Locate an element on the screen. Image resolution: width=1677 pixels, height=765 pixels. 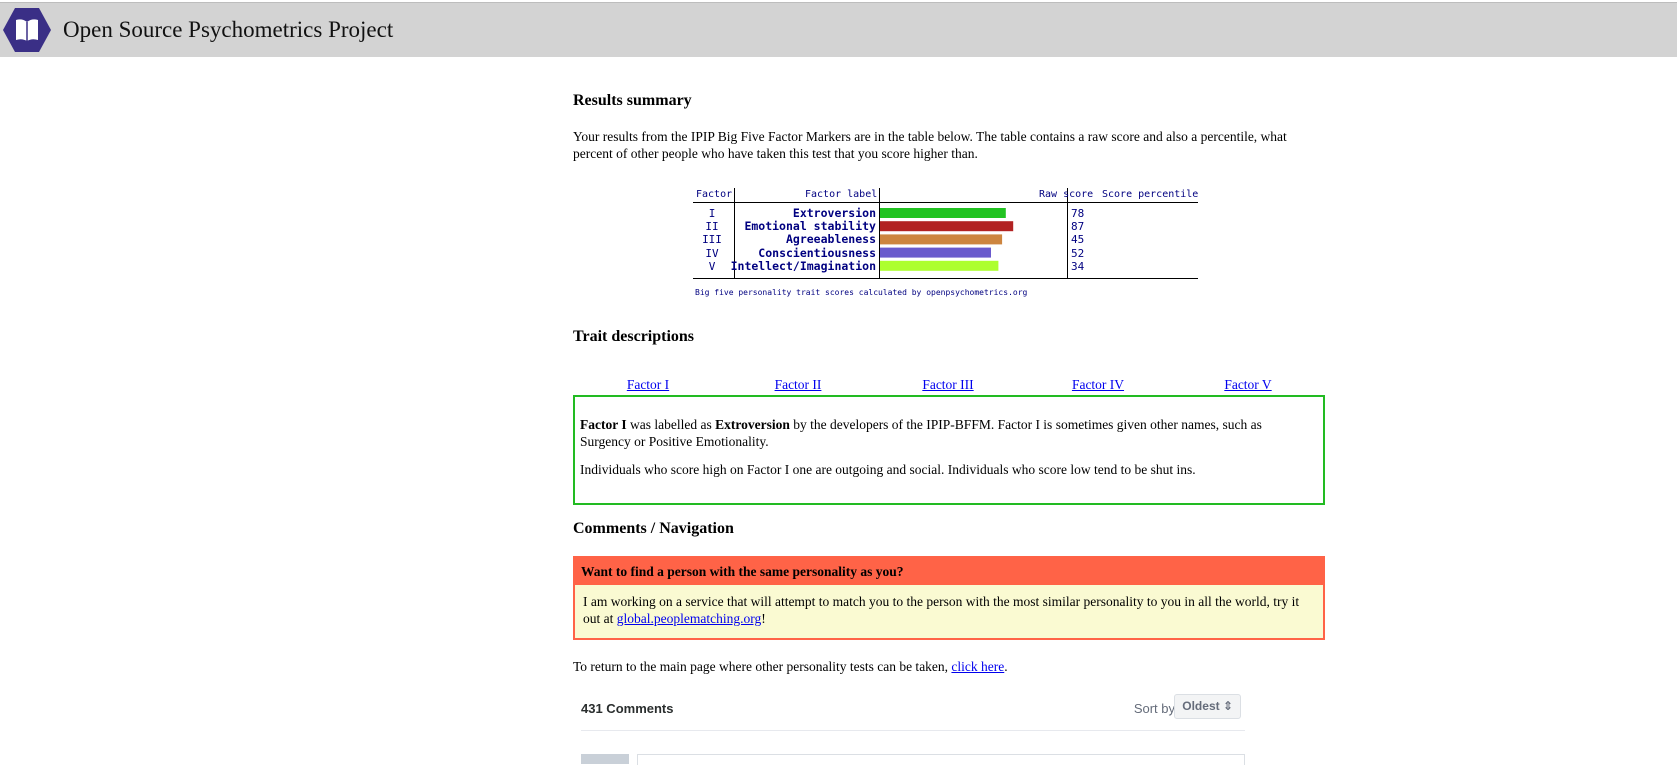
peoplematching-link: global.peoplematching.org is located at coordinates (689, 618).